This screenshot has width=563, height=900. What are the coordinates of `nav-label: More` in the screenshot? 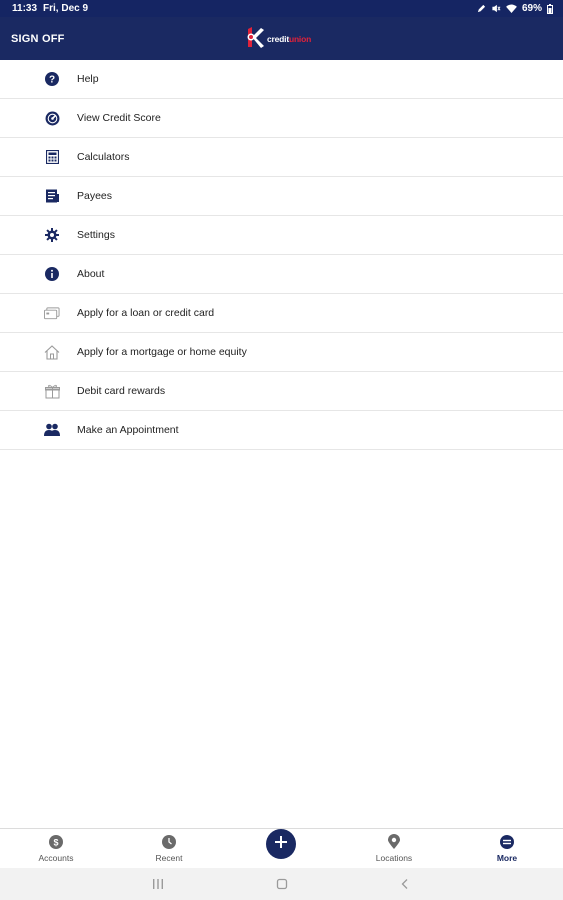 It's located at (507, 858).